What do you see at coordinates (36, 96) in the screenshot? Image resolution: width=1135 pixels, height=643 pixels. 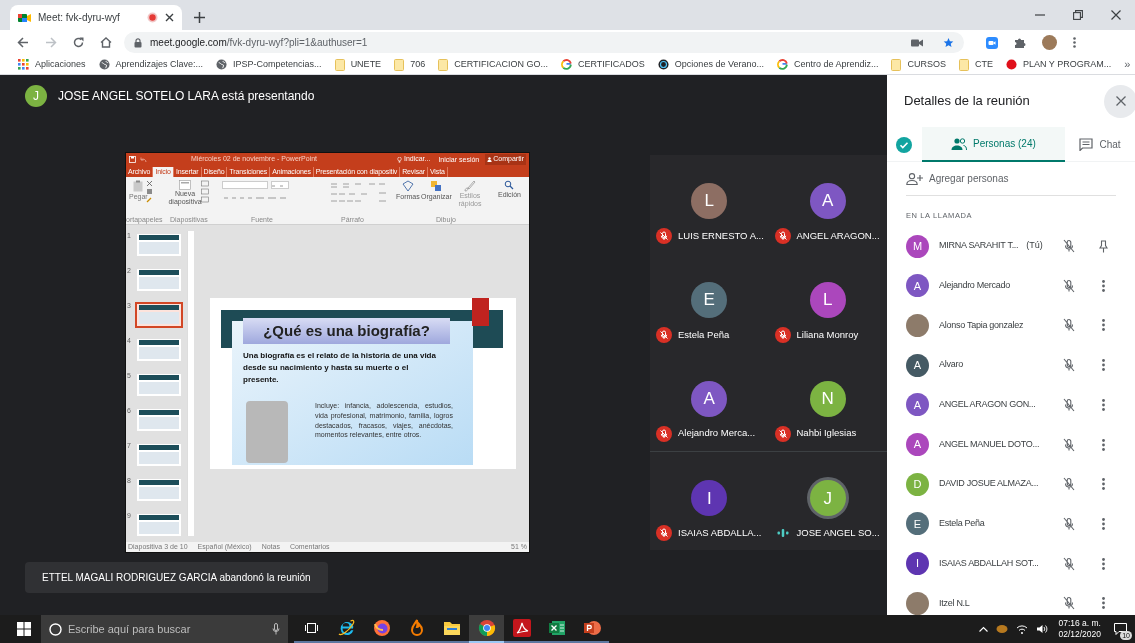 I see `presenter-avatar: J` at bounding box center [36, 96].